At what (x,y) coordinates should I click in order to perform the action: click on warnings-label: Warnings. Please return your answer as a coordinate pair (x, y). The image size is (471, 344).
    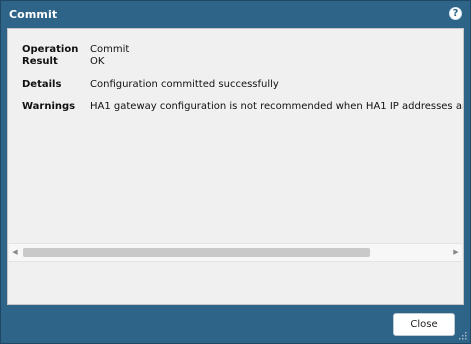
    Looking at the image, I should click on (49, 106).